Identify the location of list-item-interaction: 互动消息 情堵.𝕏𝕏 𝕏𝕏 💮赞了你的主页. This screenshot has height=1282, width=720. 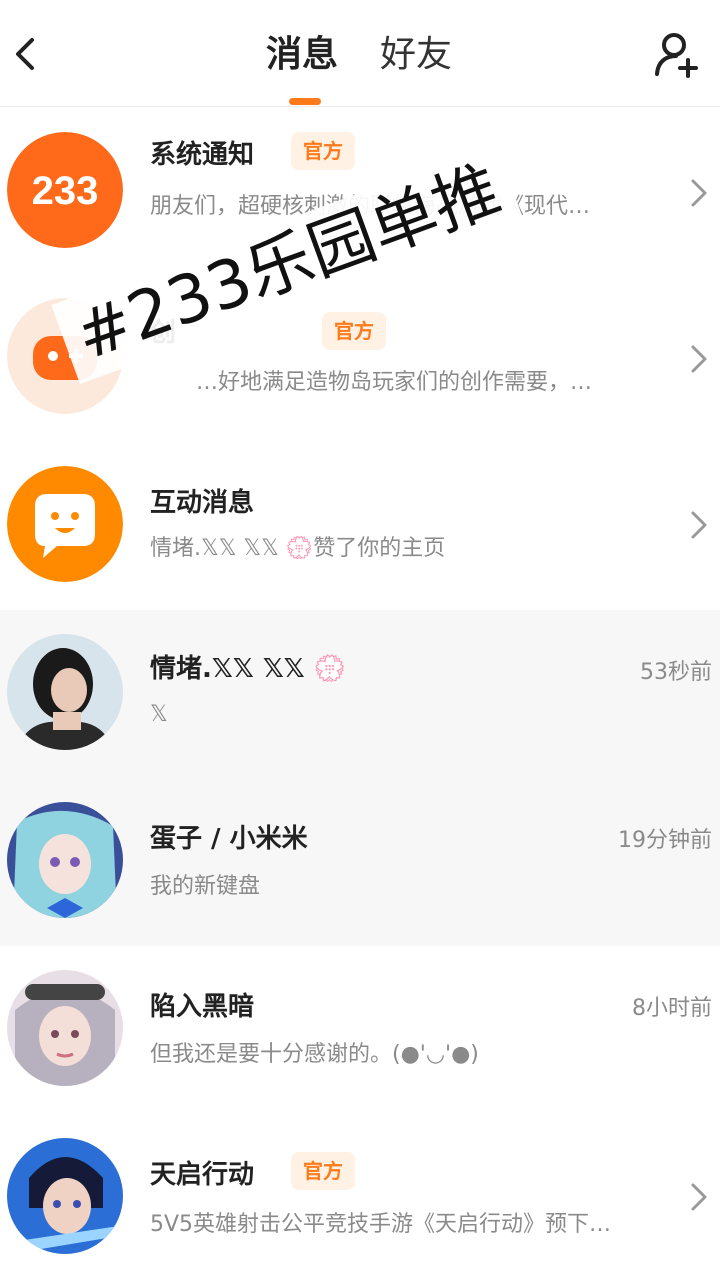
(360, 526).